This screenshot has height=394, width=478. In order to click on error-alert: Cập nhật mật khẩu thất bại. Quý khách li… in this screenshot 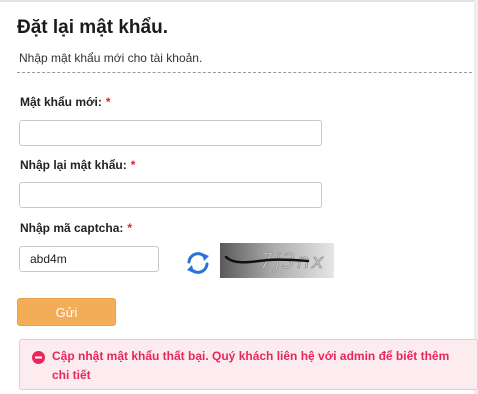, I will do `click(248, 364)`.